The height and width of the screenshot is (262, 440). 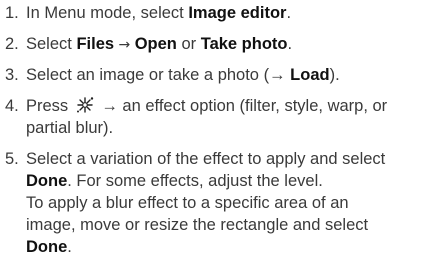 What do you see at coordinates (95, 44) in the screenshot?
I see `files-label: Files` at bounding box center [95, 44].